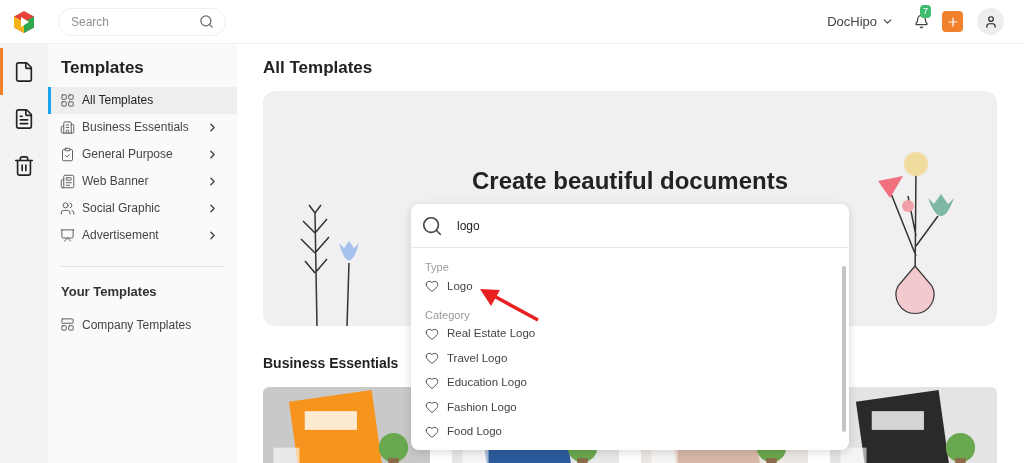 The height and width of the screenshot is (463, 1024). I want to click on newspaper-icon, so click(67, 181).